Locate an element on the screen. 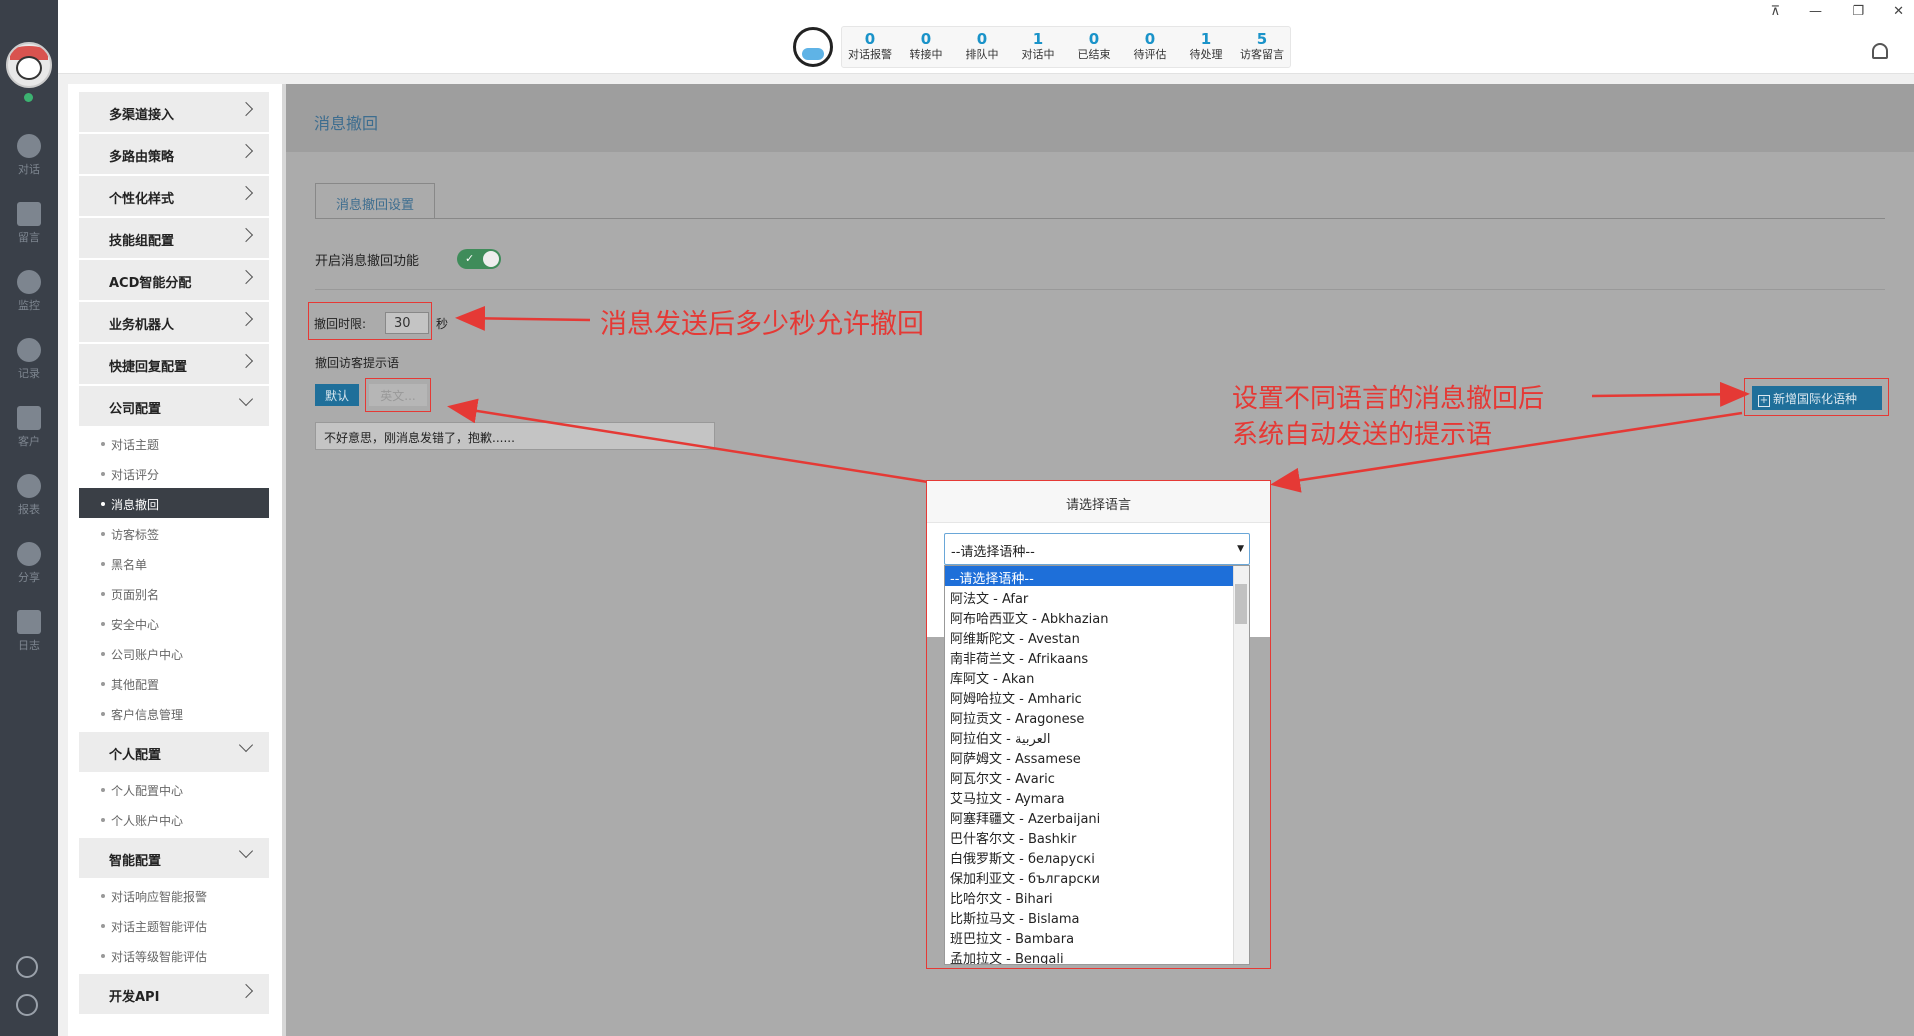  language-option: 艾马拉文 - Aymara is located at coordinates (1097, 796).